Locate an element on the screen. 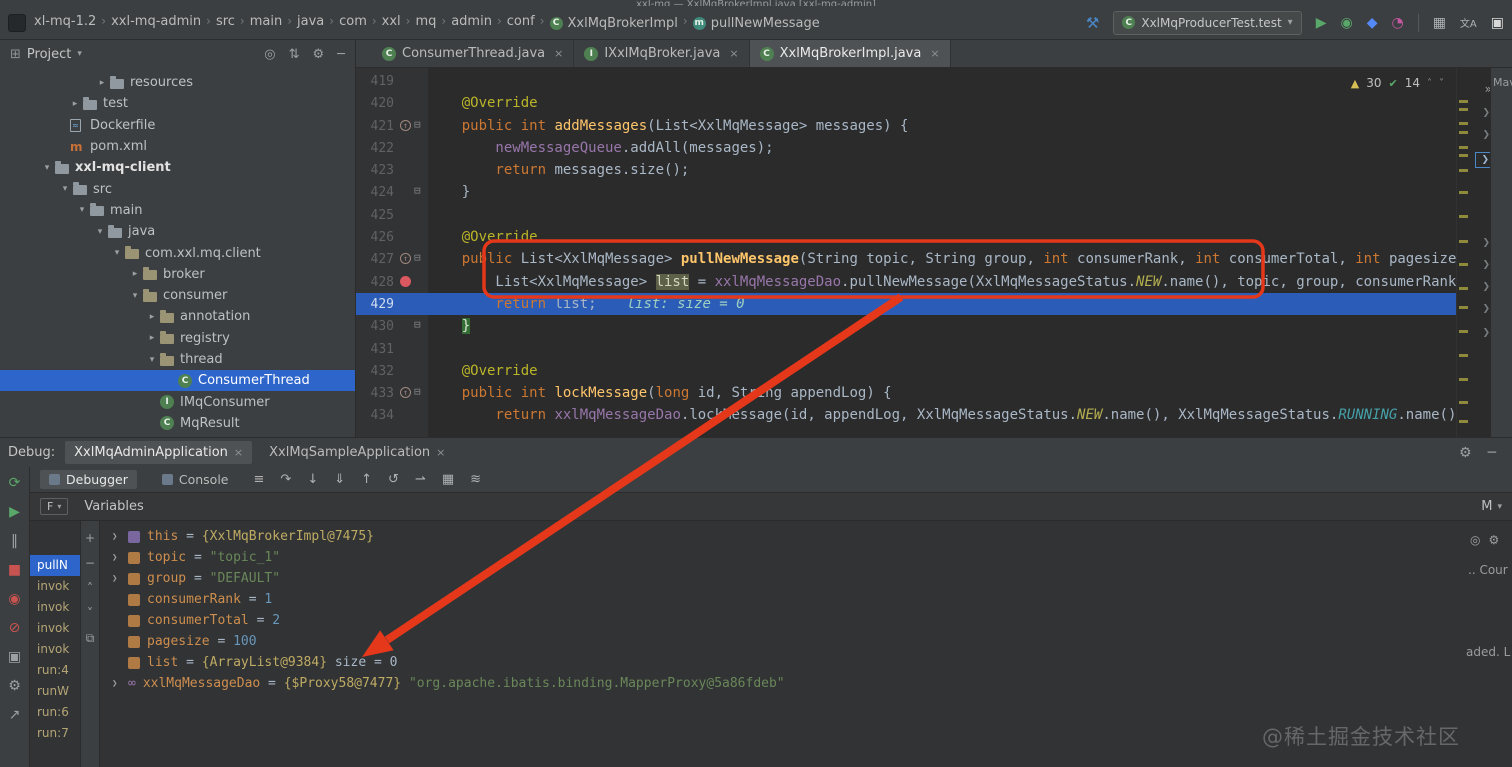  variable-row-consumertotal: consumerTotal = 2 is located at coordinates (783, 620).